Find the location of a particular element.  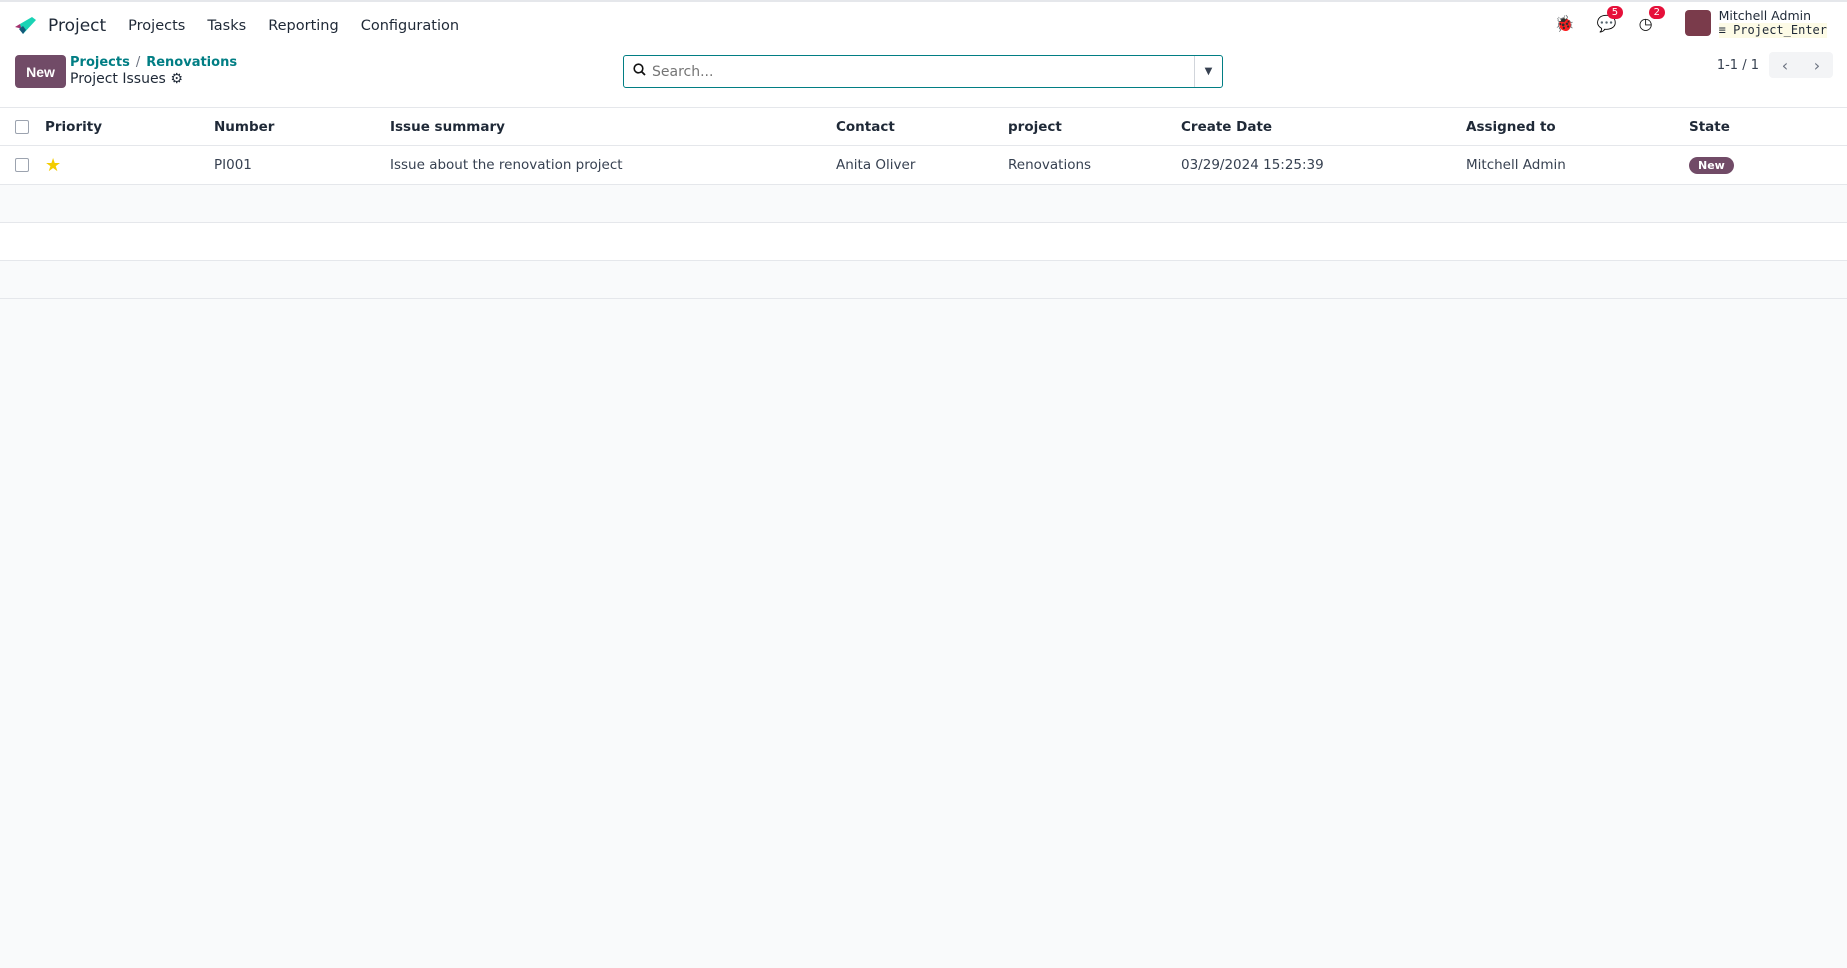

priority-star-icon: ★ is located at coordinates (53, 165).